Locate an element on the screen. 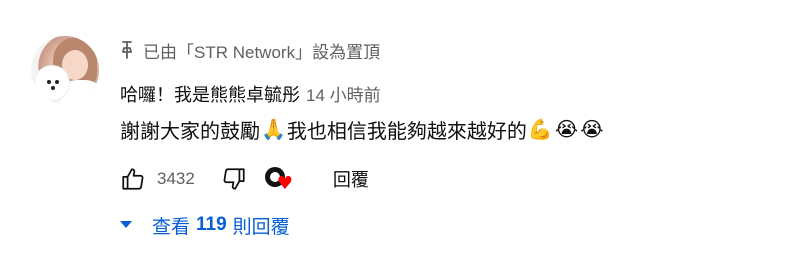 The image size is (786, 262). comment-header: 哈囉！我是熊熊卓毓彤 14 小時前 is located at coordinates (250, 93).